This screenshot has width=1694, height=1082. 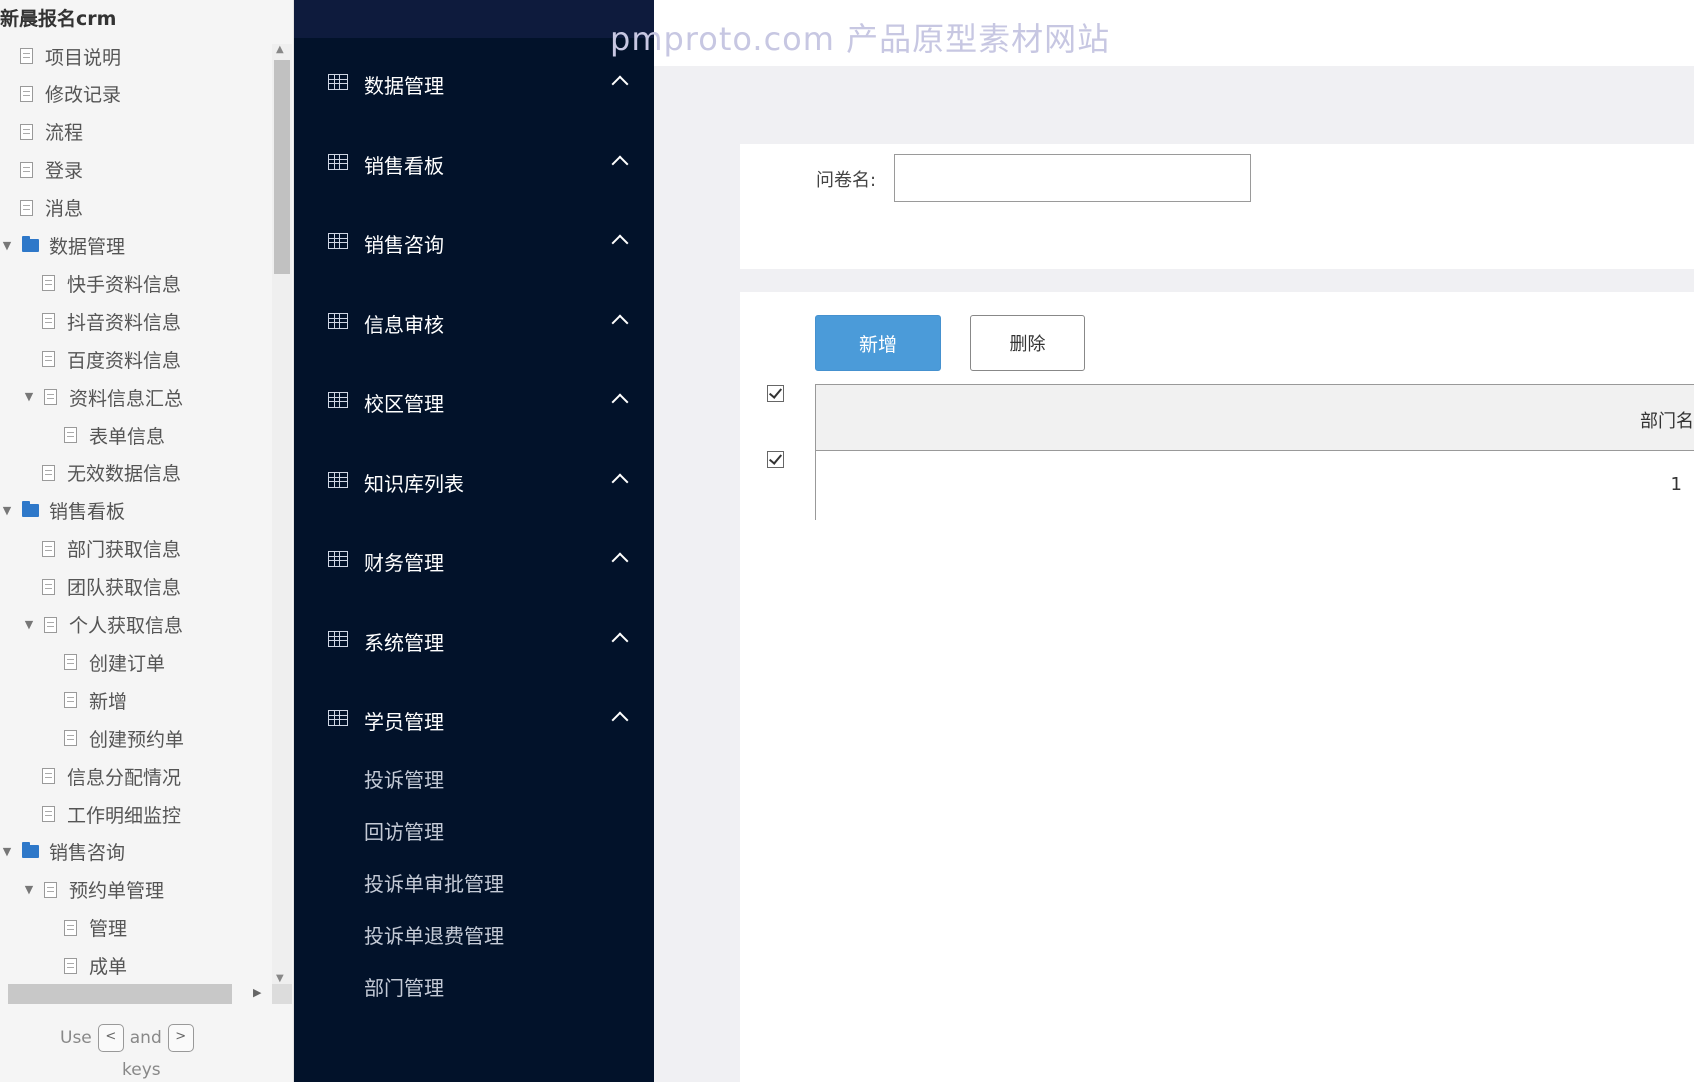 What do you see at coordinates (124, 284) in the screenshot?
I see `outline-item-label: 快手资料信息` at bounding box center [124, 284].